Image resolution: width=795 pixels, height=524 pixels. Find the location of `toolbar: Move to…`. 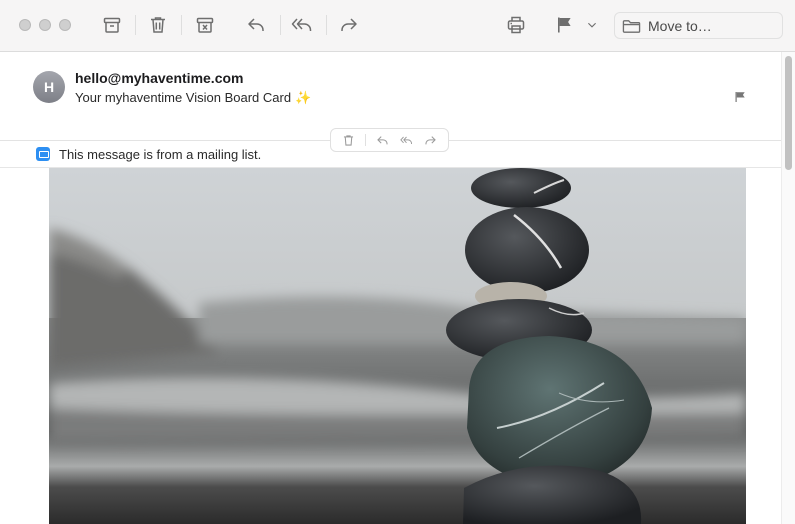

toolbar: Move to… is located at coordinates (397, 26).